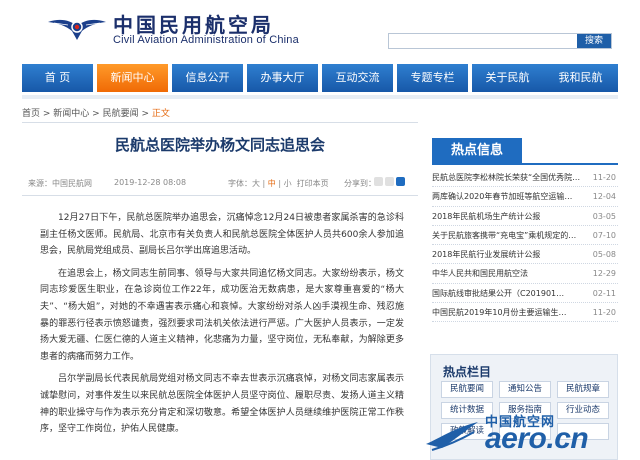 This screenshot has width=640, height=460. Describe the element at coordinates (583, 410) in the screenshot. I see `column-button-industry: 行业动态` at that location.